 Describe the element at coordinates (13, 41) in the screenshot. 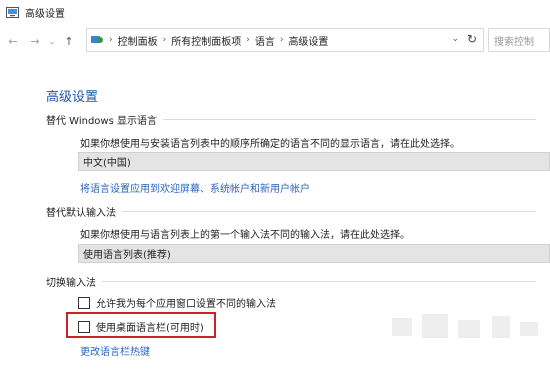

I see `back-arrow-icon: ←` at that location.